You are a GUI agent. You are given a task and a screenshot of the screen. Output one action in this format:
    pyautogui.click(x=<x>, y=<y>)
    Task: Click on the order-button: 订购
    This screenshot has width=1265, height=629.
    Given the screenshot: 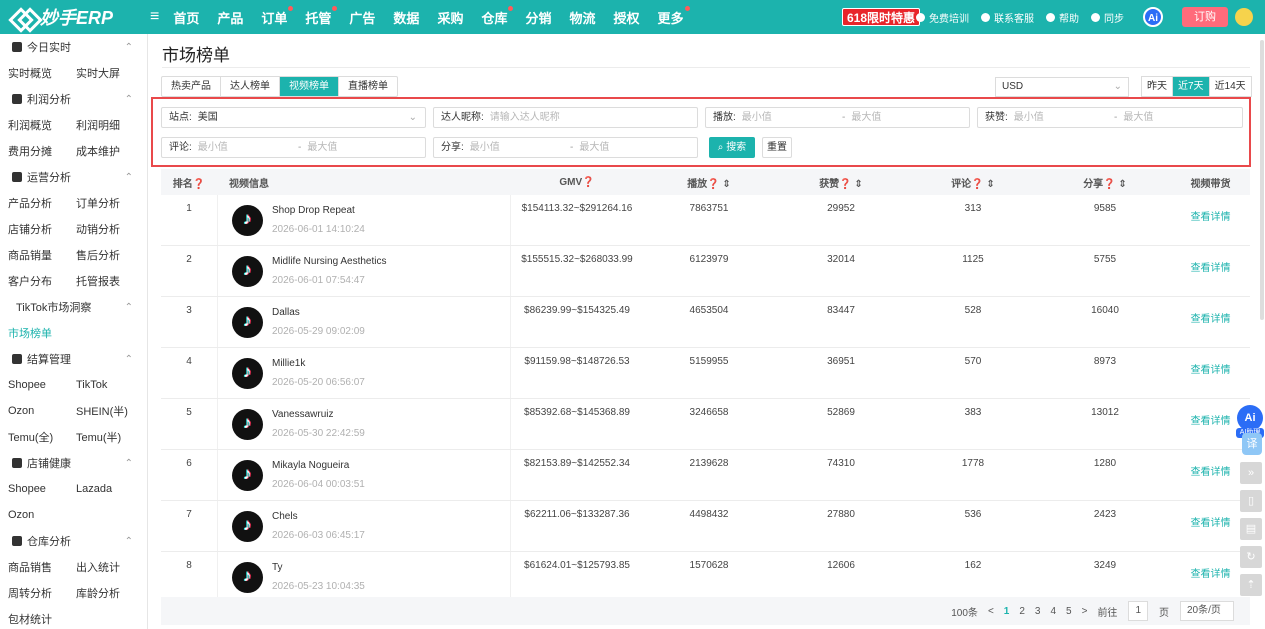 What is the action you would take?
    pyautogui.click(x=1205, y=17)
    